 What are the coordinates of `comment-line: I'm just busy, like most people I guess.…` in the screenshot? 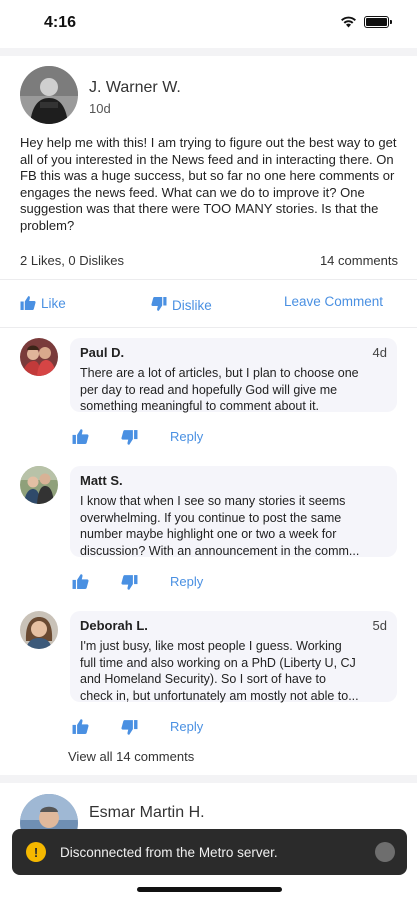 It's located at (211, 646).